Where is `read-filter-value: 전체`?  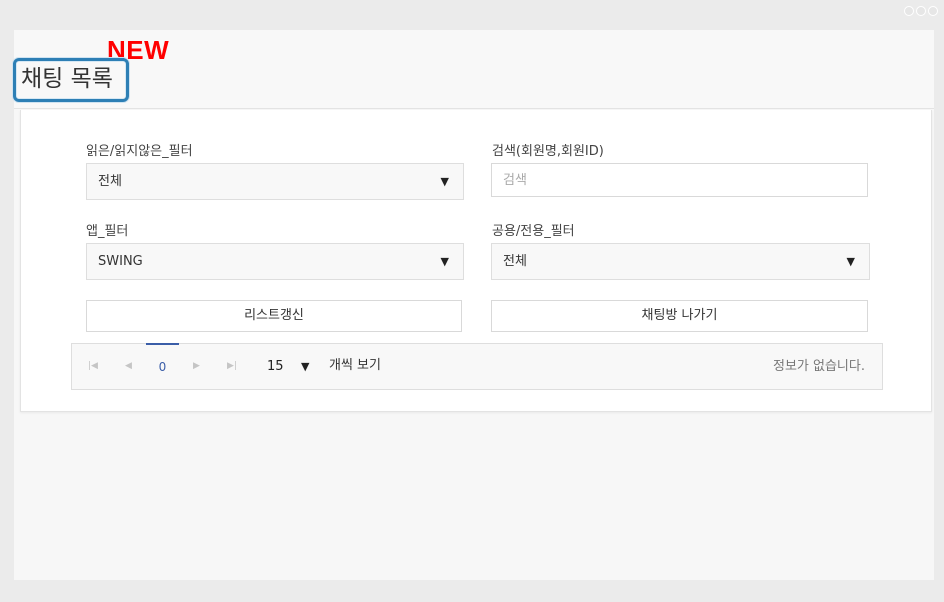 read-filter-value: 전체 is located at coordinates (110, 181).